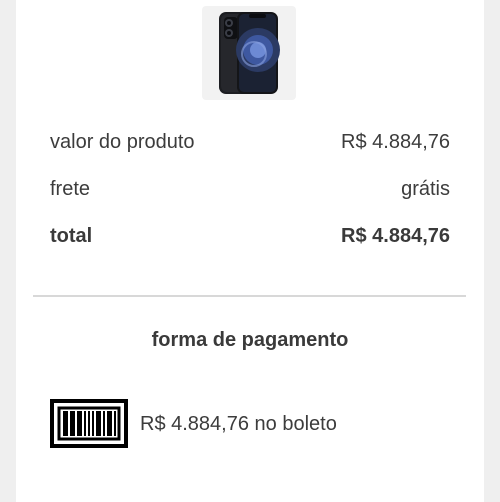 The image size is (500, 502). I want to click on shipping-value: grátis, so click(425, 189).